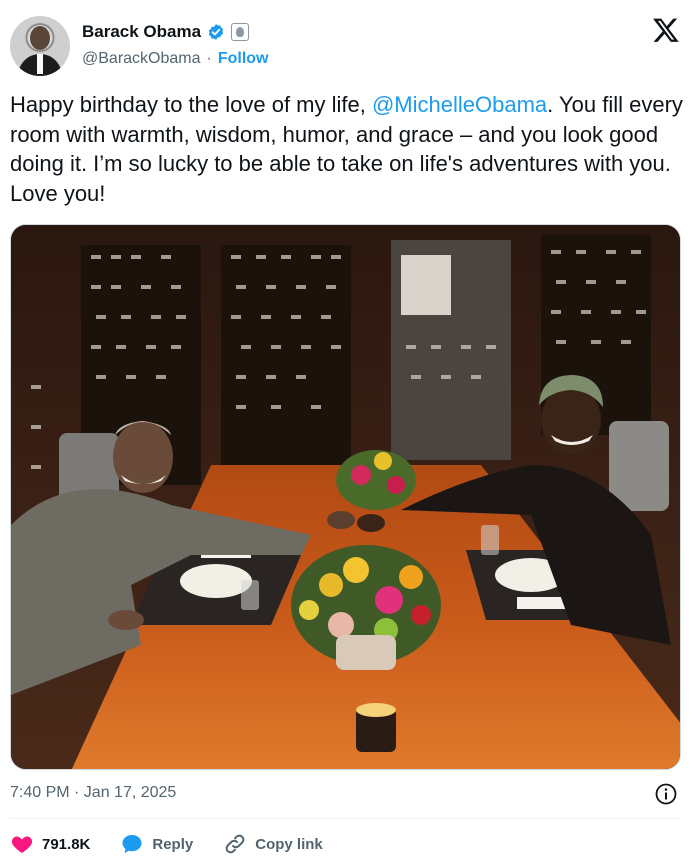 The width and height of the screenshot is (700, 866). What do you see at coordinates (191, 104) in the screenshot?
I see `tweet-text-start: Happy birthday to the love of my life,` at bounding box center [191, 104].